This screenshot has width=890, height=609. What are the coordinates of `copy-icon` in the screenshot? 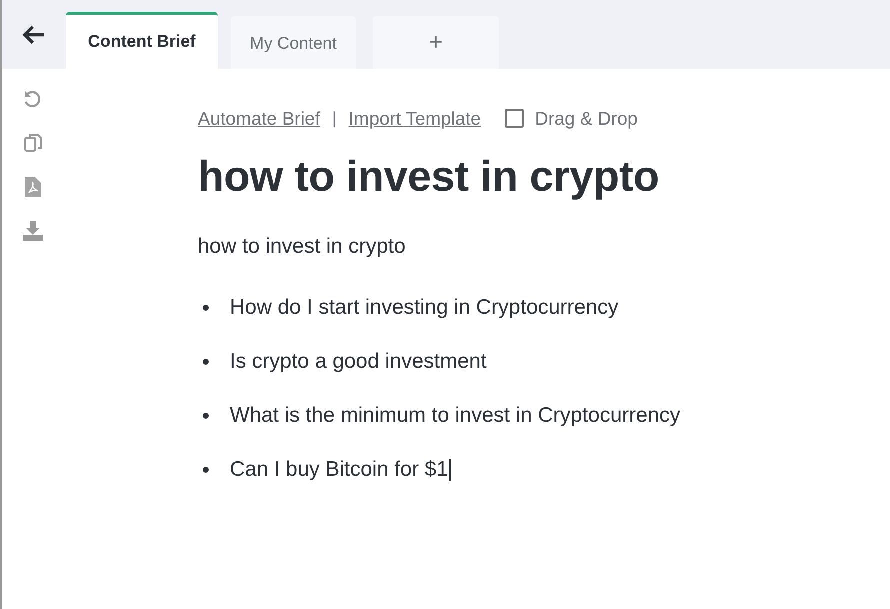 It's located at (33, 143).